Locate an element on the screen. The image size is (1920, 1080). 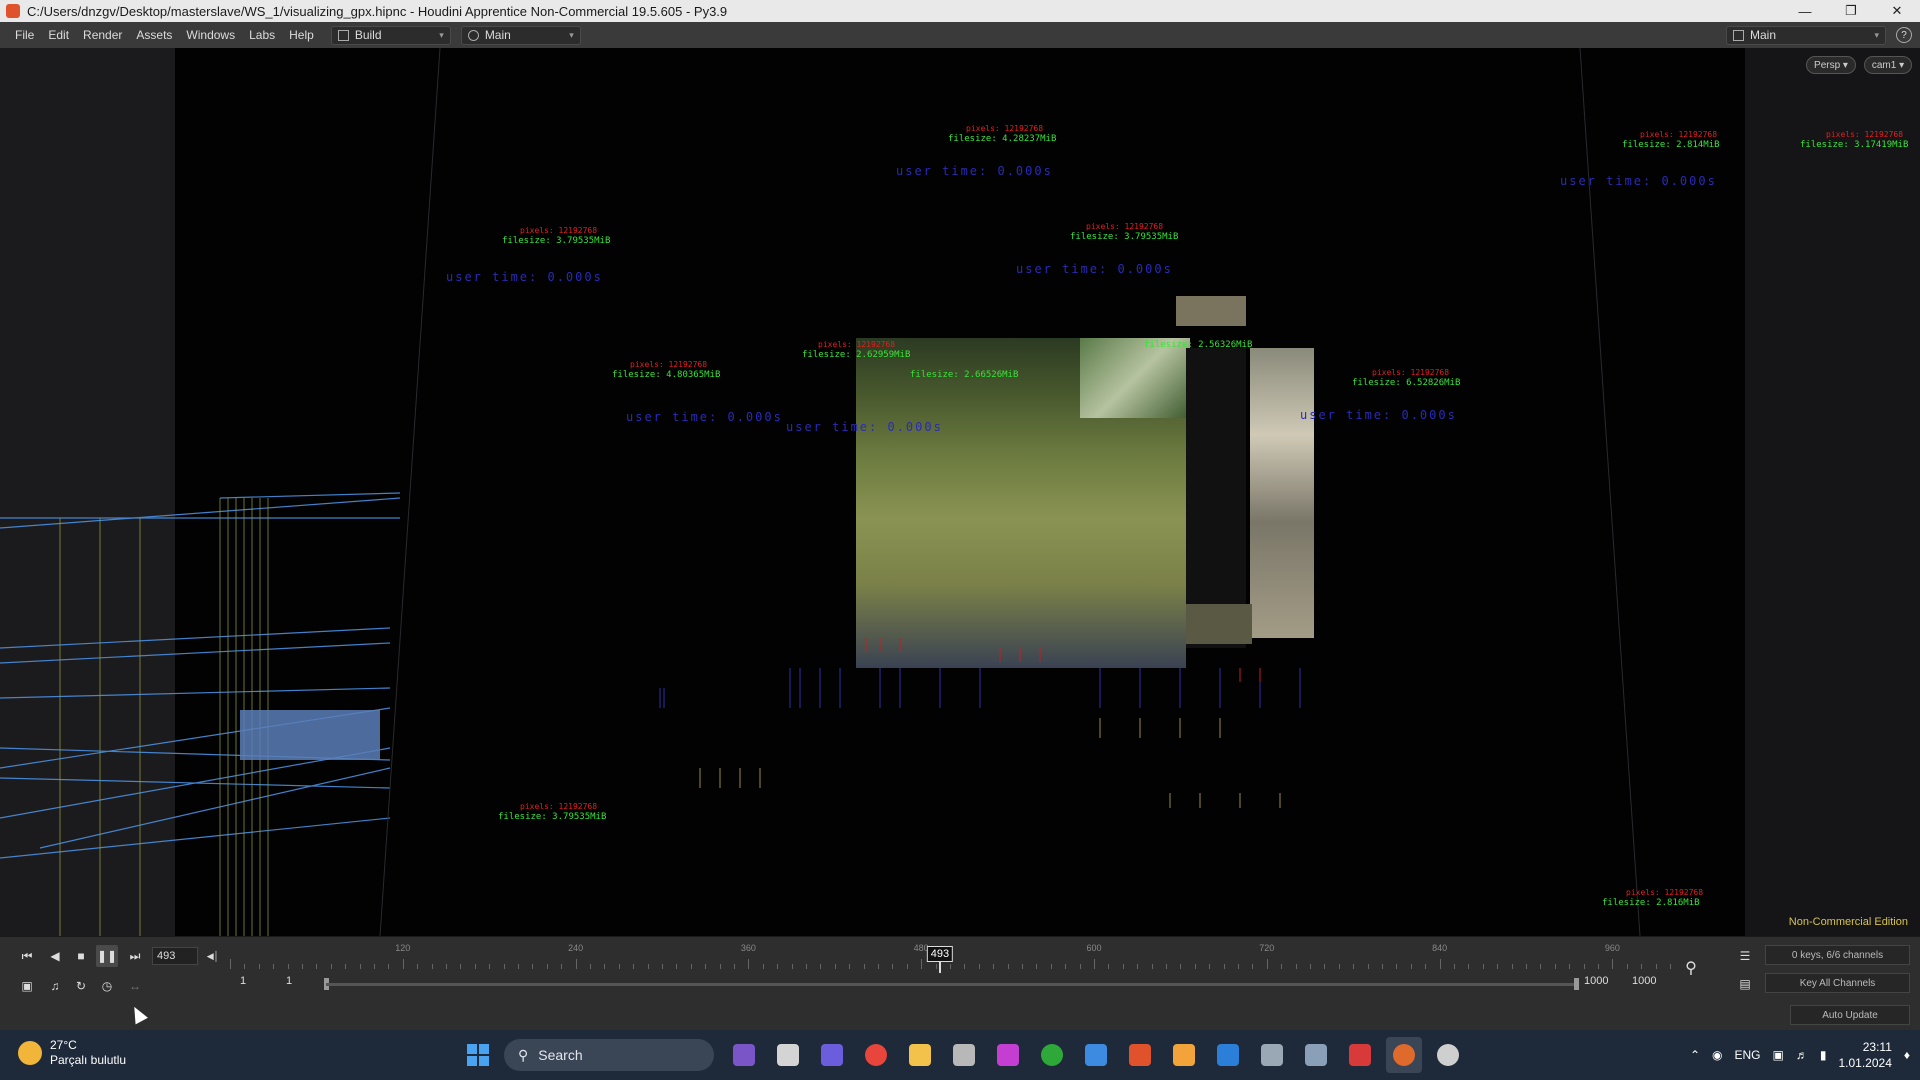
playhead-marker is located at coordinates (939, 967).